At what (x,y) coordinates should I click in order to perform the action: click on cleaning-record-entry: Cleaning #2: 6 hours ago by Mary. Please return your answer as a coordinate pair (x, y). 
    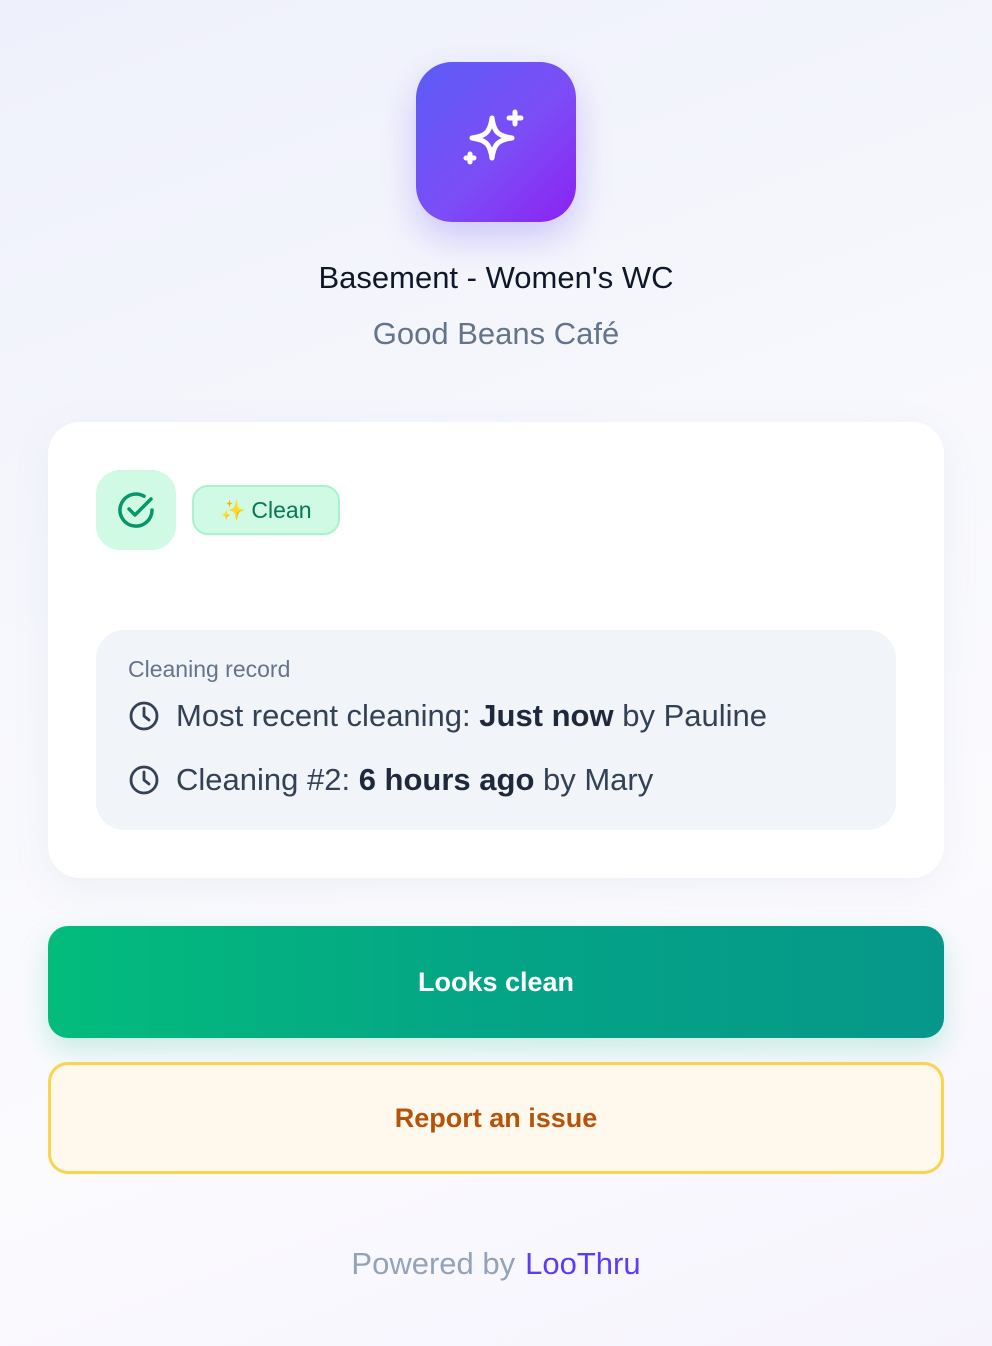
    Looking at the image, I should click on (390, 780).